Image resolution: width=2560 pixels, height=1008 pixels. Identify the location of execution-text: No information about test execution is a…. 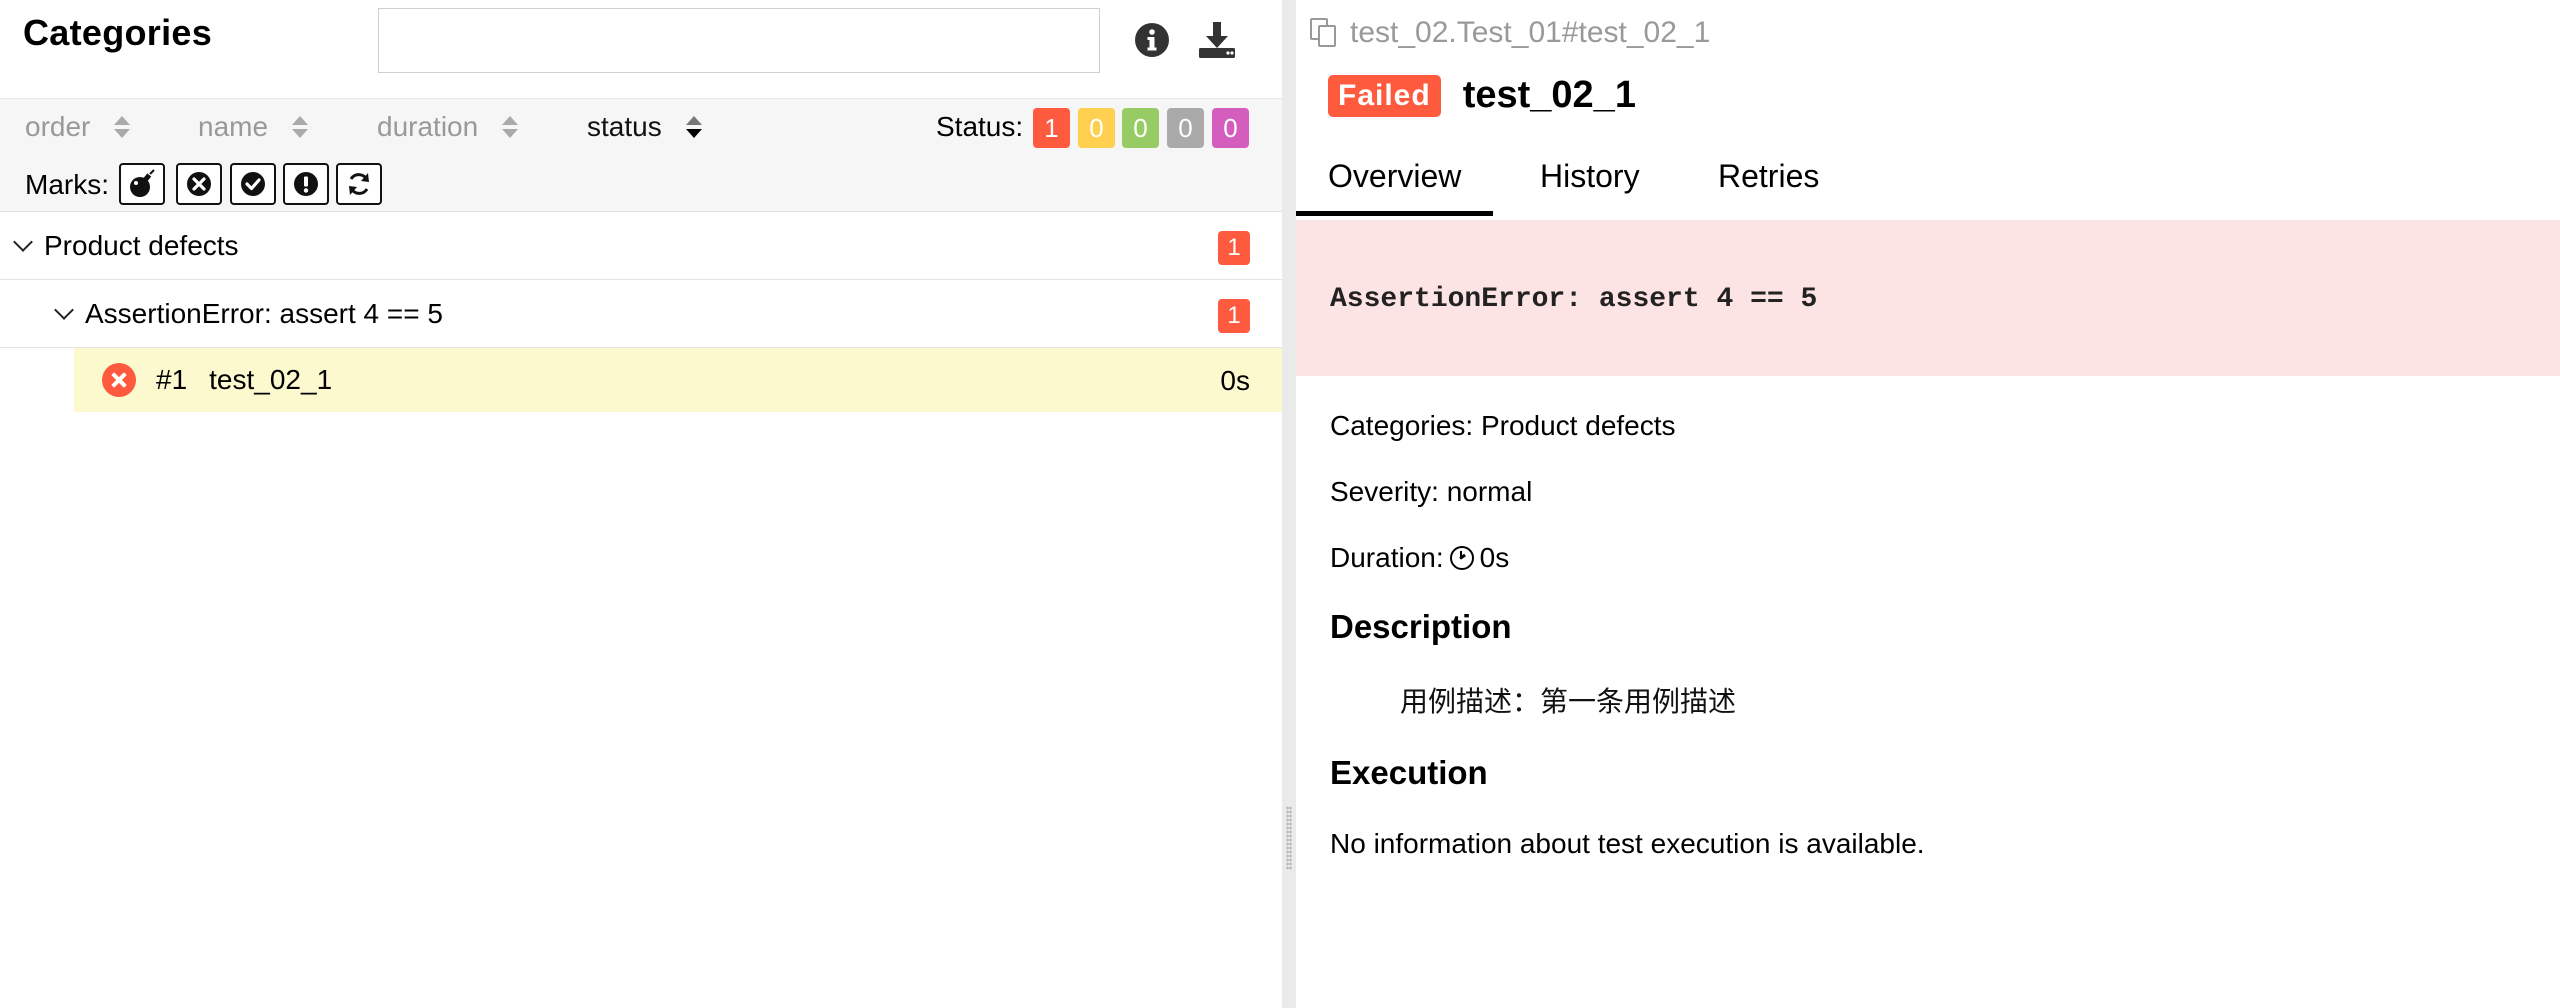
(1627, 843).